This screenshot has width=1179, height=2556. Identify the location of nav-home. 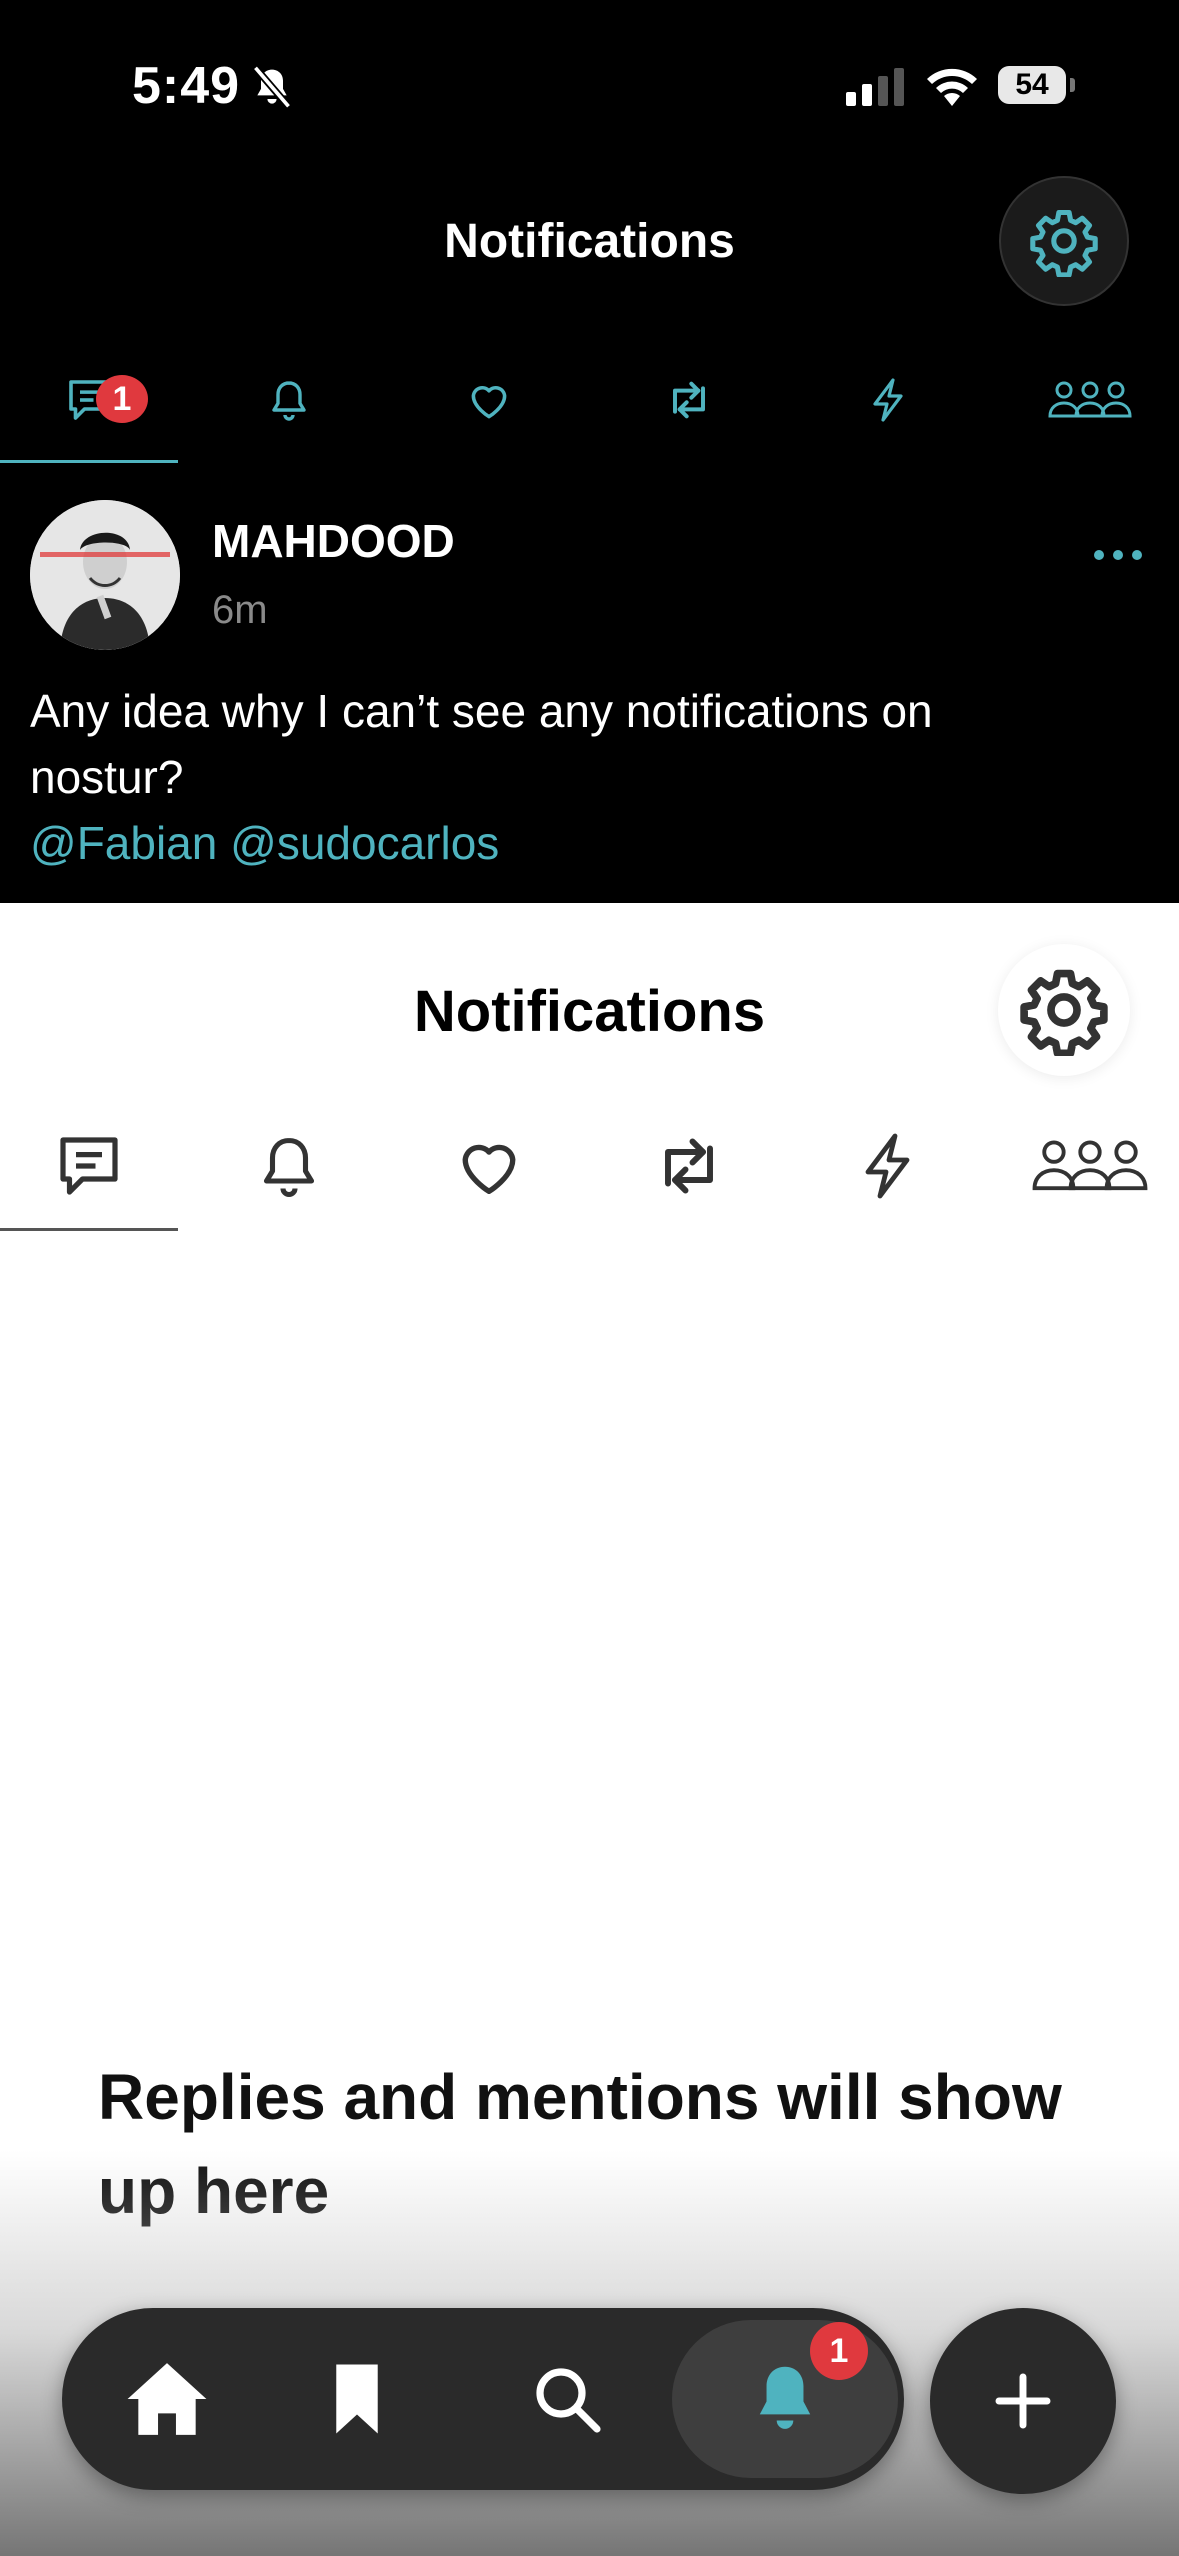
(167, 2399).